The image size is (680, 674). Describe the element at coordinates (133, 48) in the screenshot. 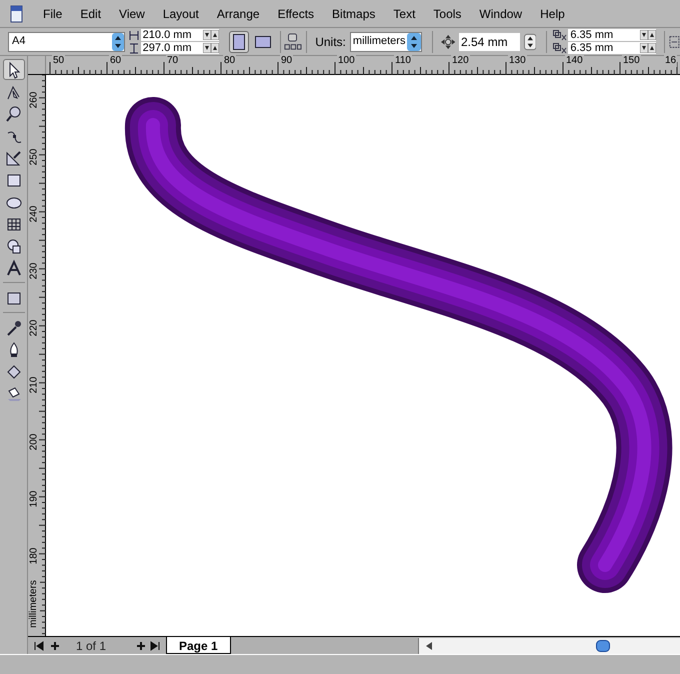

I see `height-icon` at that location.